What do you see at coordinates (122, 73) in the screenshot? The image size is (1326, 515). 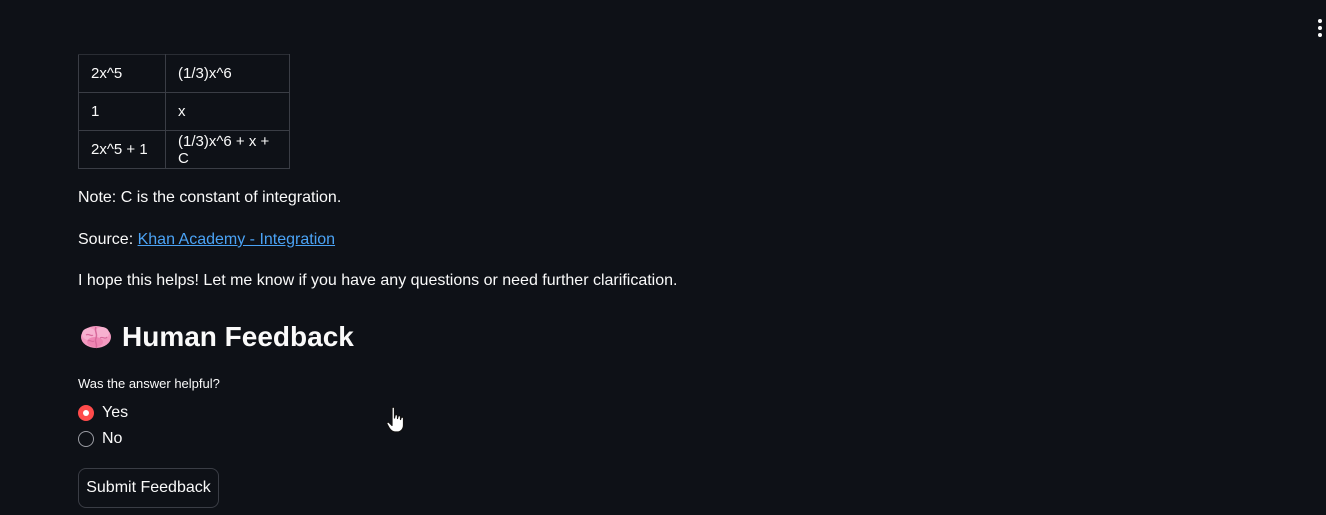 I see `table-cell: 2x^5` at bounding box center [122, 73].